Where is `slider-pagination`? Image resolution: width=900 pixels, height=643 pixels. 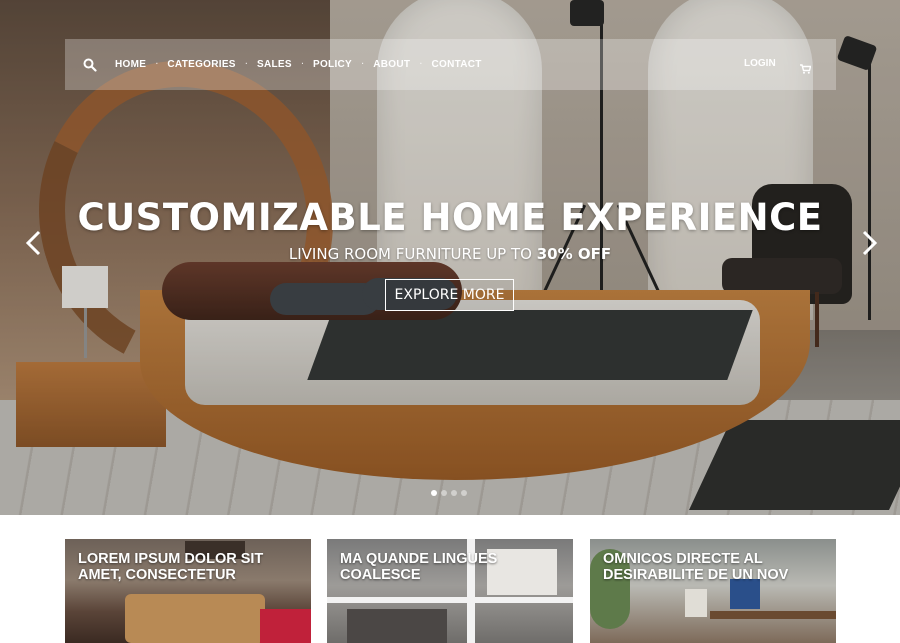
slider-pagination is located at coordinates (449, 493).